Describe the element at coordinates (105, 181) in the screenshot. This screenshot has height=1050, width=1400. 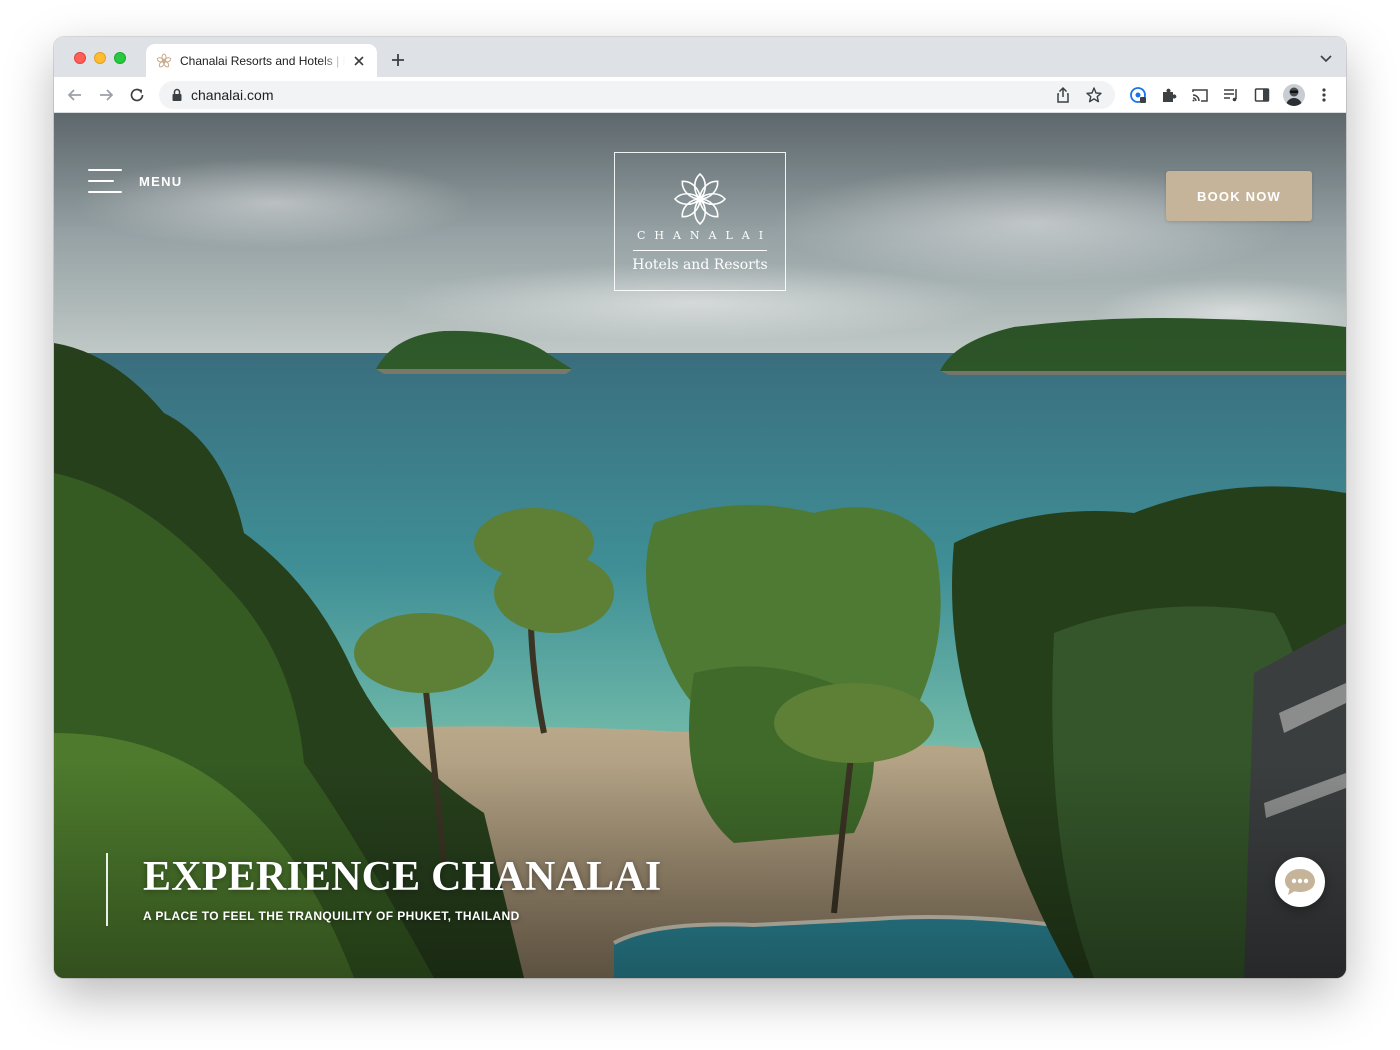
I see `hamburger-icon` at that location.